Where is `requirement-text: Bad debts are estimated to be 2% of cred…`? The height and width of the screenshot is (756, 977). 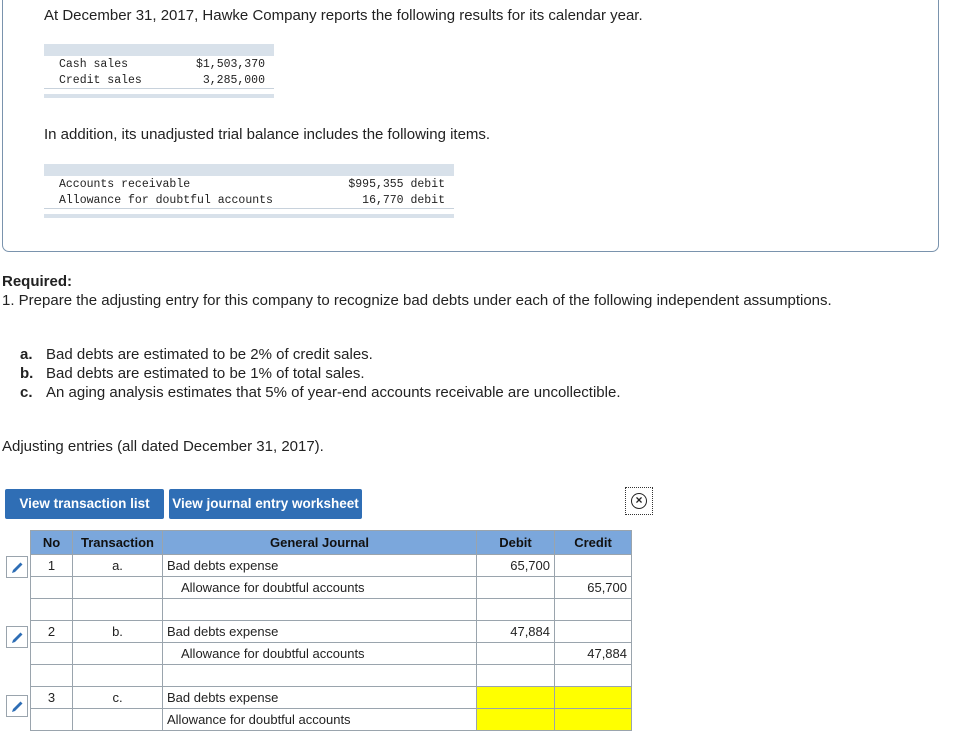
requirement-text: Bad debts are estimated to be 2% of cred… is located at coordinates (209, 354).